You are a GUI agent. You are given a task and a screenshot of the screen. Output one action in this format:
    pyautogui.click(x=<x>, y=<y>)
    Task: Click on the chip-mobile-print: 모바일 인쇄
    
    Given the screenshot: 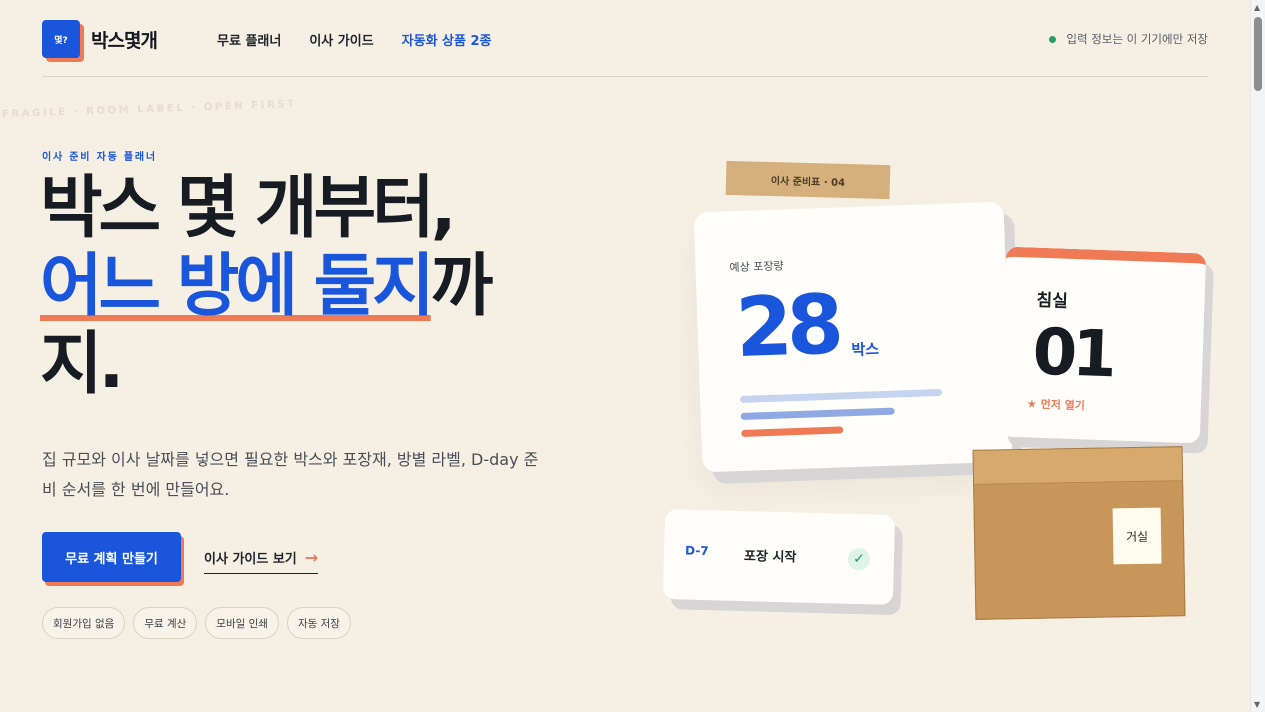 What is the action you would take?
    pyautogui.click(x=242, y=623)
    